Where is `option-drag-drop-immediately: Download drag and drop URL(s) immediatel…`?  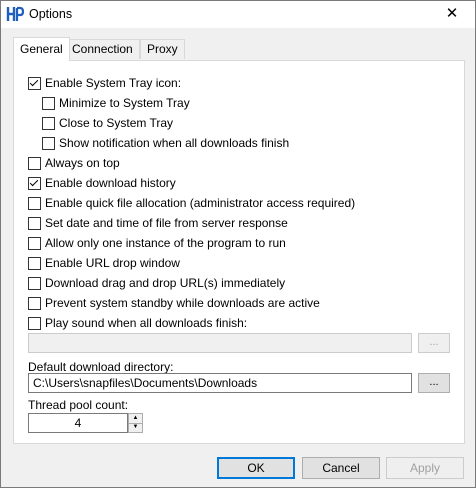 option-drag-drop-immediately: Download drag and drop URL(s) immediatel… is located at coordinates (156, 283).